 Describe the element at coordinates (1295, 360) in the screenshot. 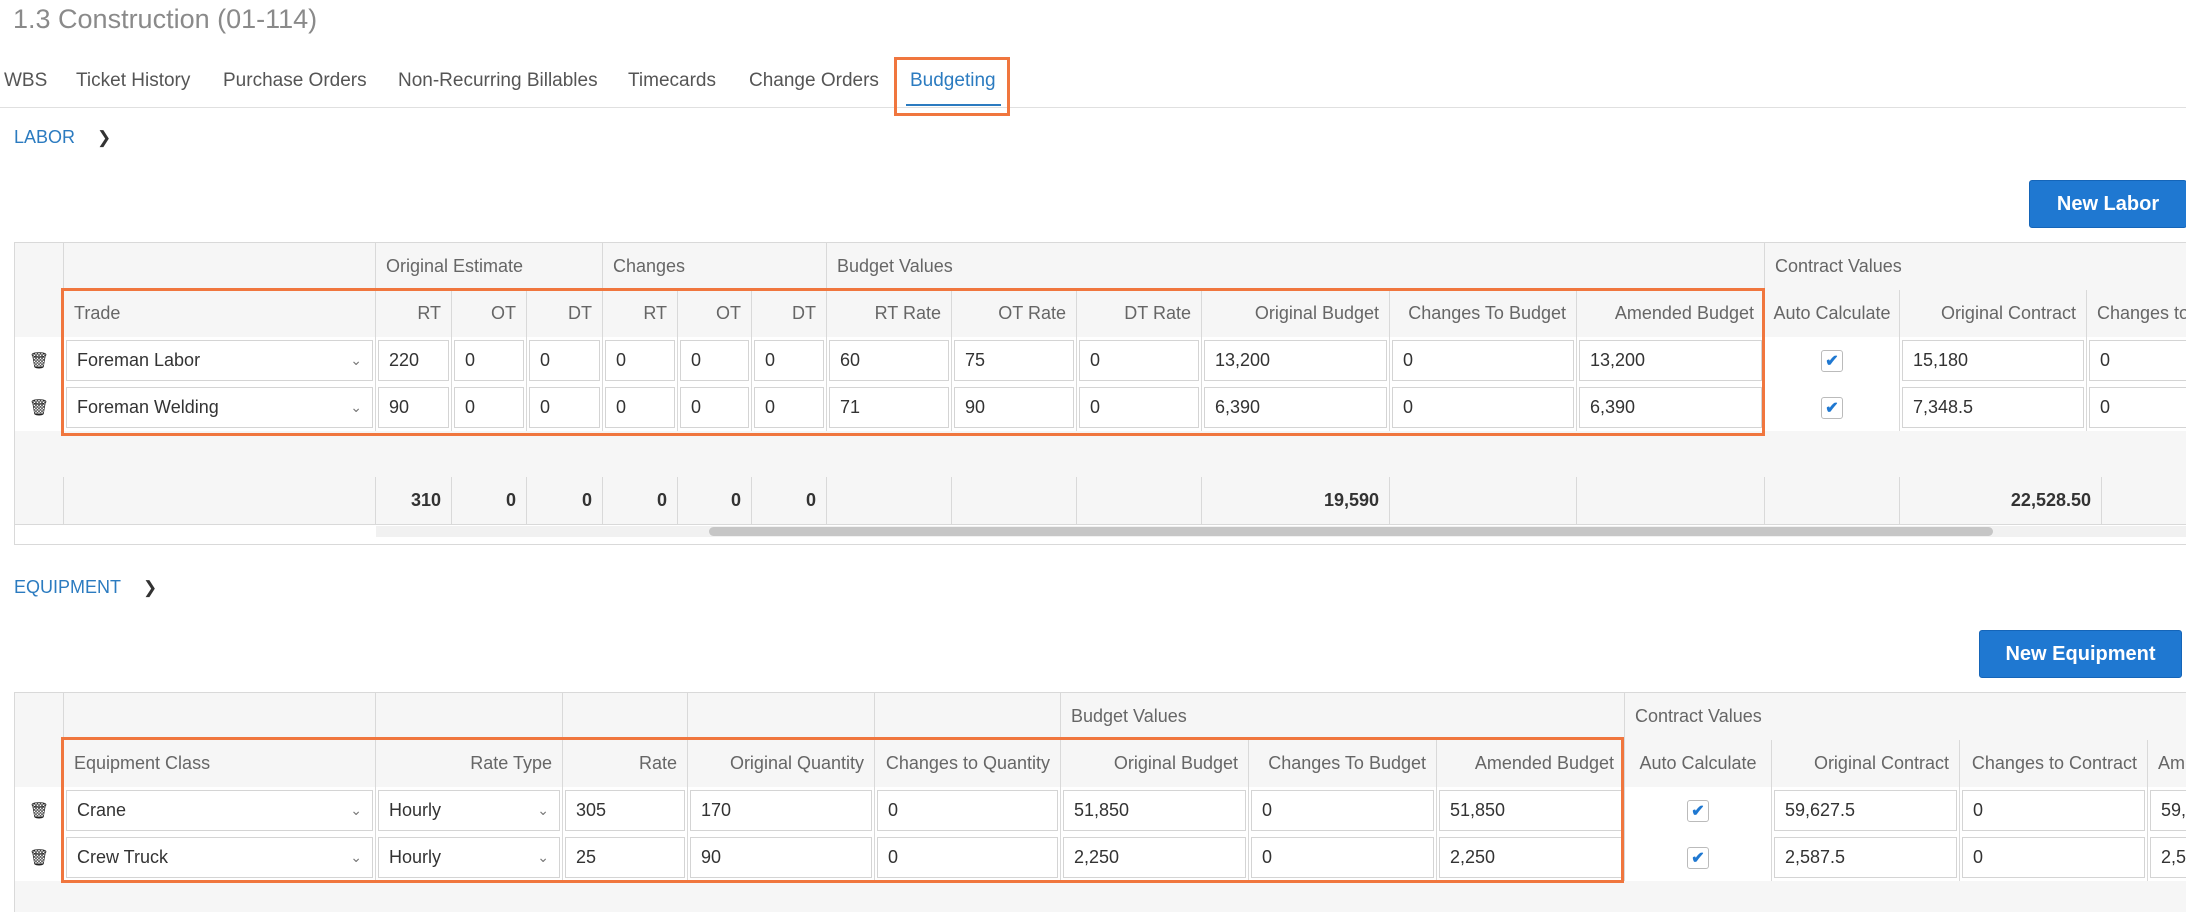

I see `original-budget-input: 13,200` at that location.